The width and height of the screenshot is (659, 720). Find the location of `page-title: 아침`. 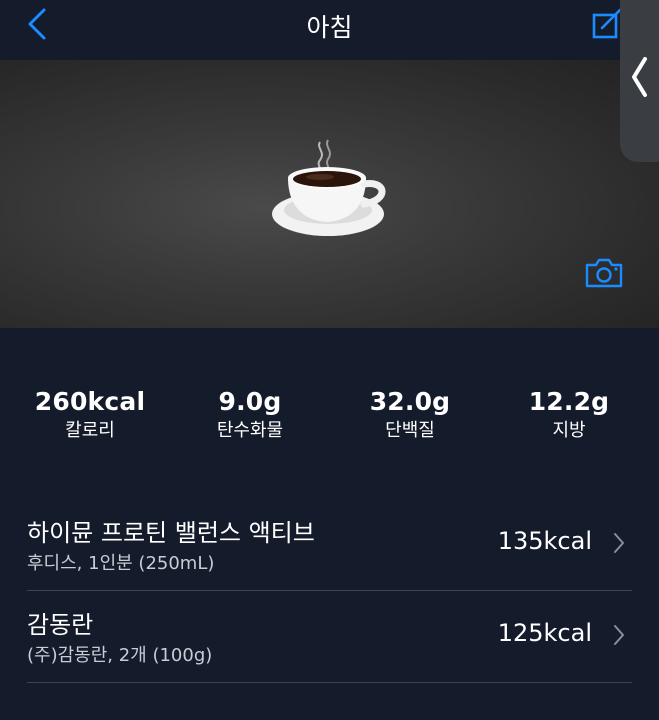

page-title: 아침 is located at coordinates (329, 27).